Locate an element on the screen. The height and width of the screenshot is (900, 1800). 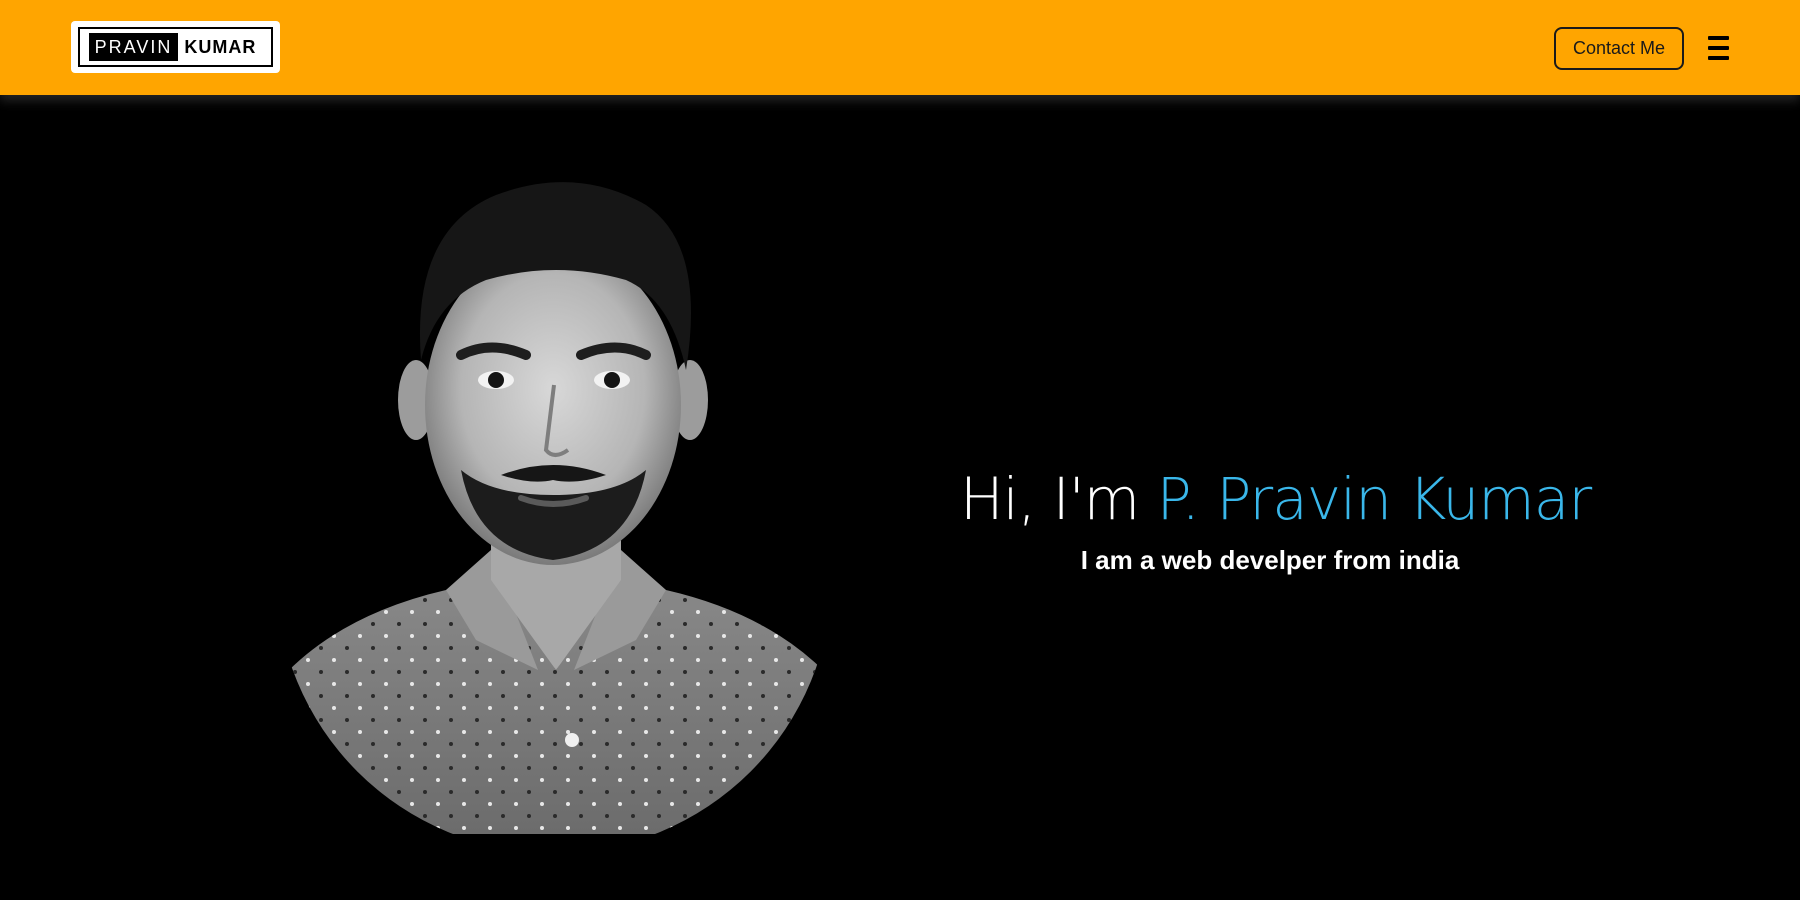
menu-bar-middle is located at coordinates (1718, 48).